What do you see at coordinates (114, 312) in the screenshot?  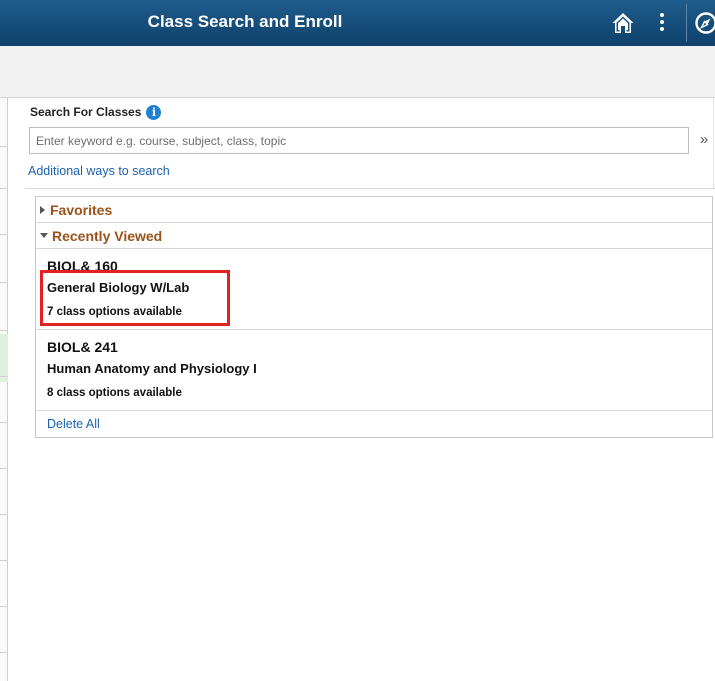 I see `class-options-count: 7 class options available` at bounding box center [114, 312].